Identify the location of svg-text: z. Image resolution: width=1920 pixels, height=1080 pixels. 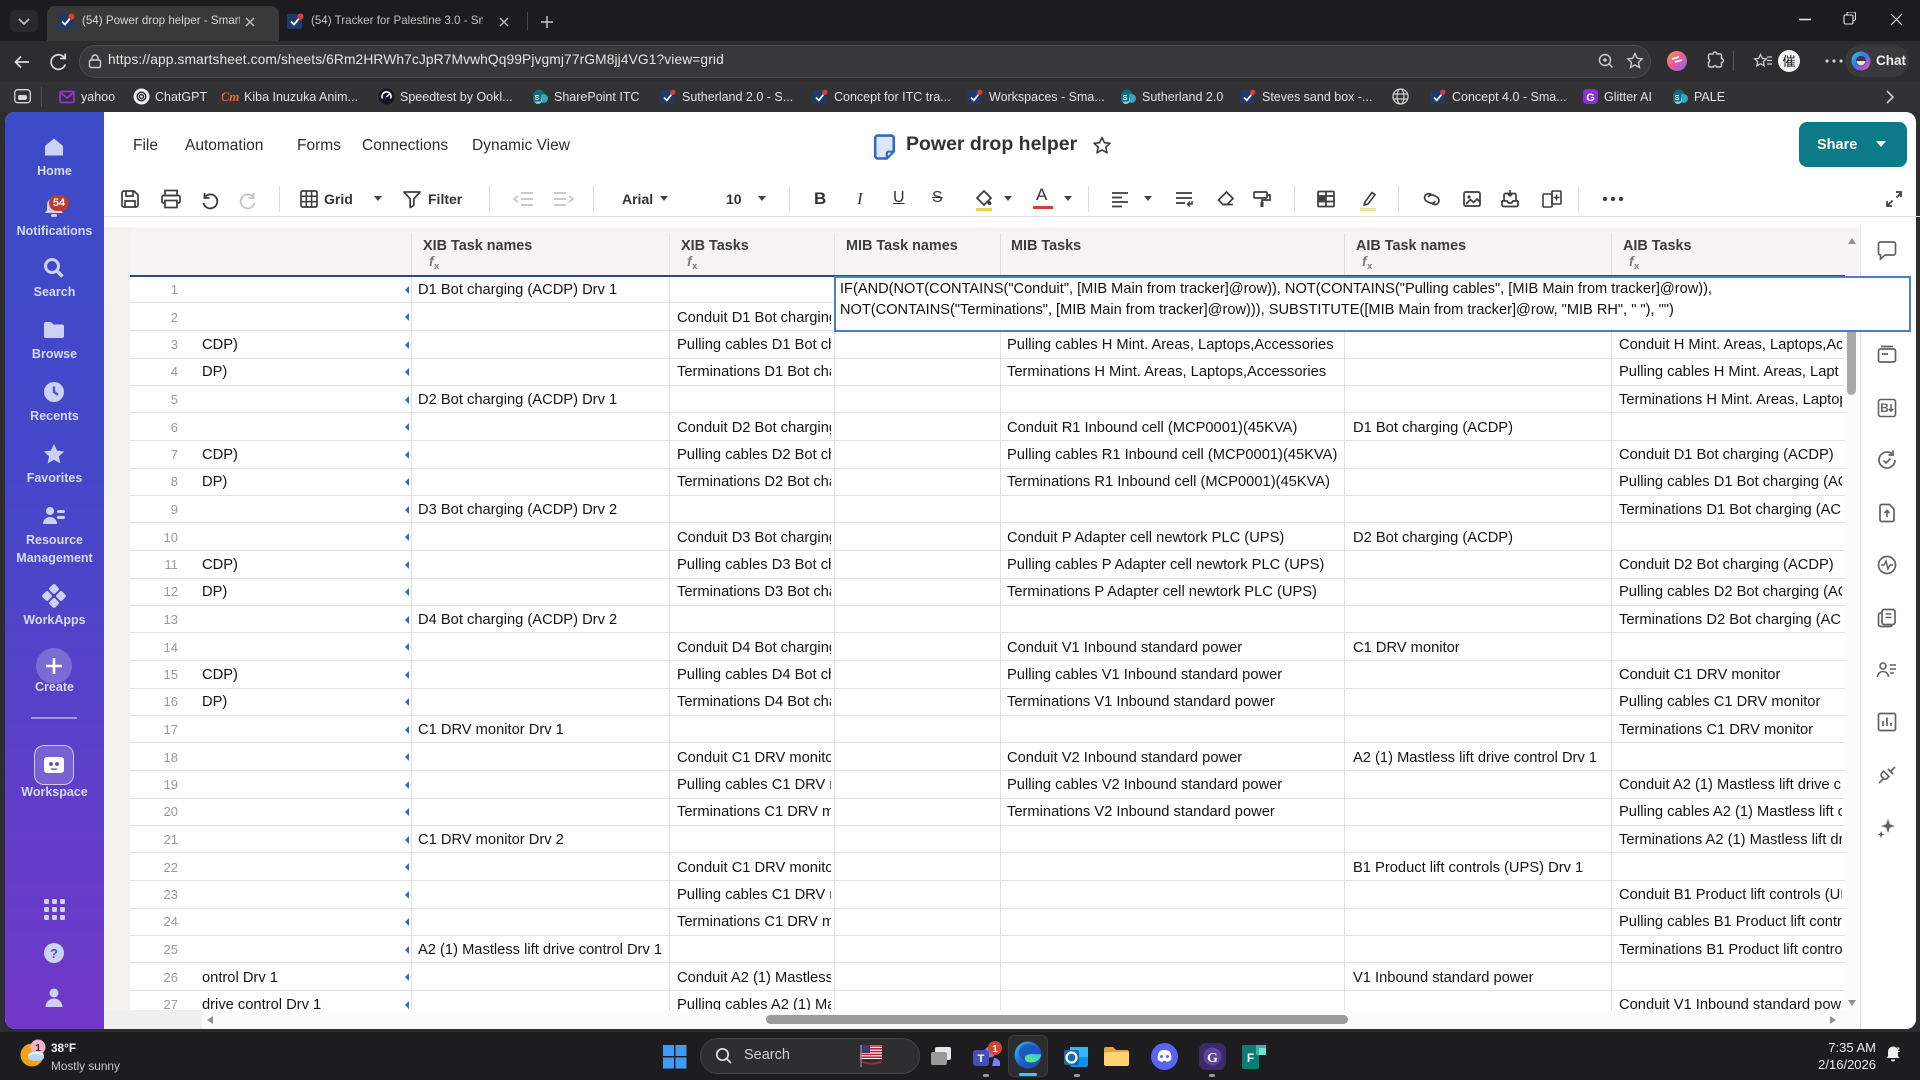
(1898, 1049).